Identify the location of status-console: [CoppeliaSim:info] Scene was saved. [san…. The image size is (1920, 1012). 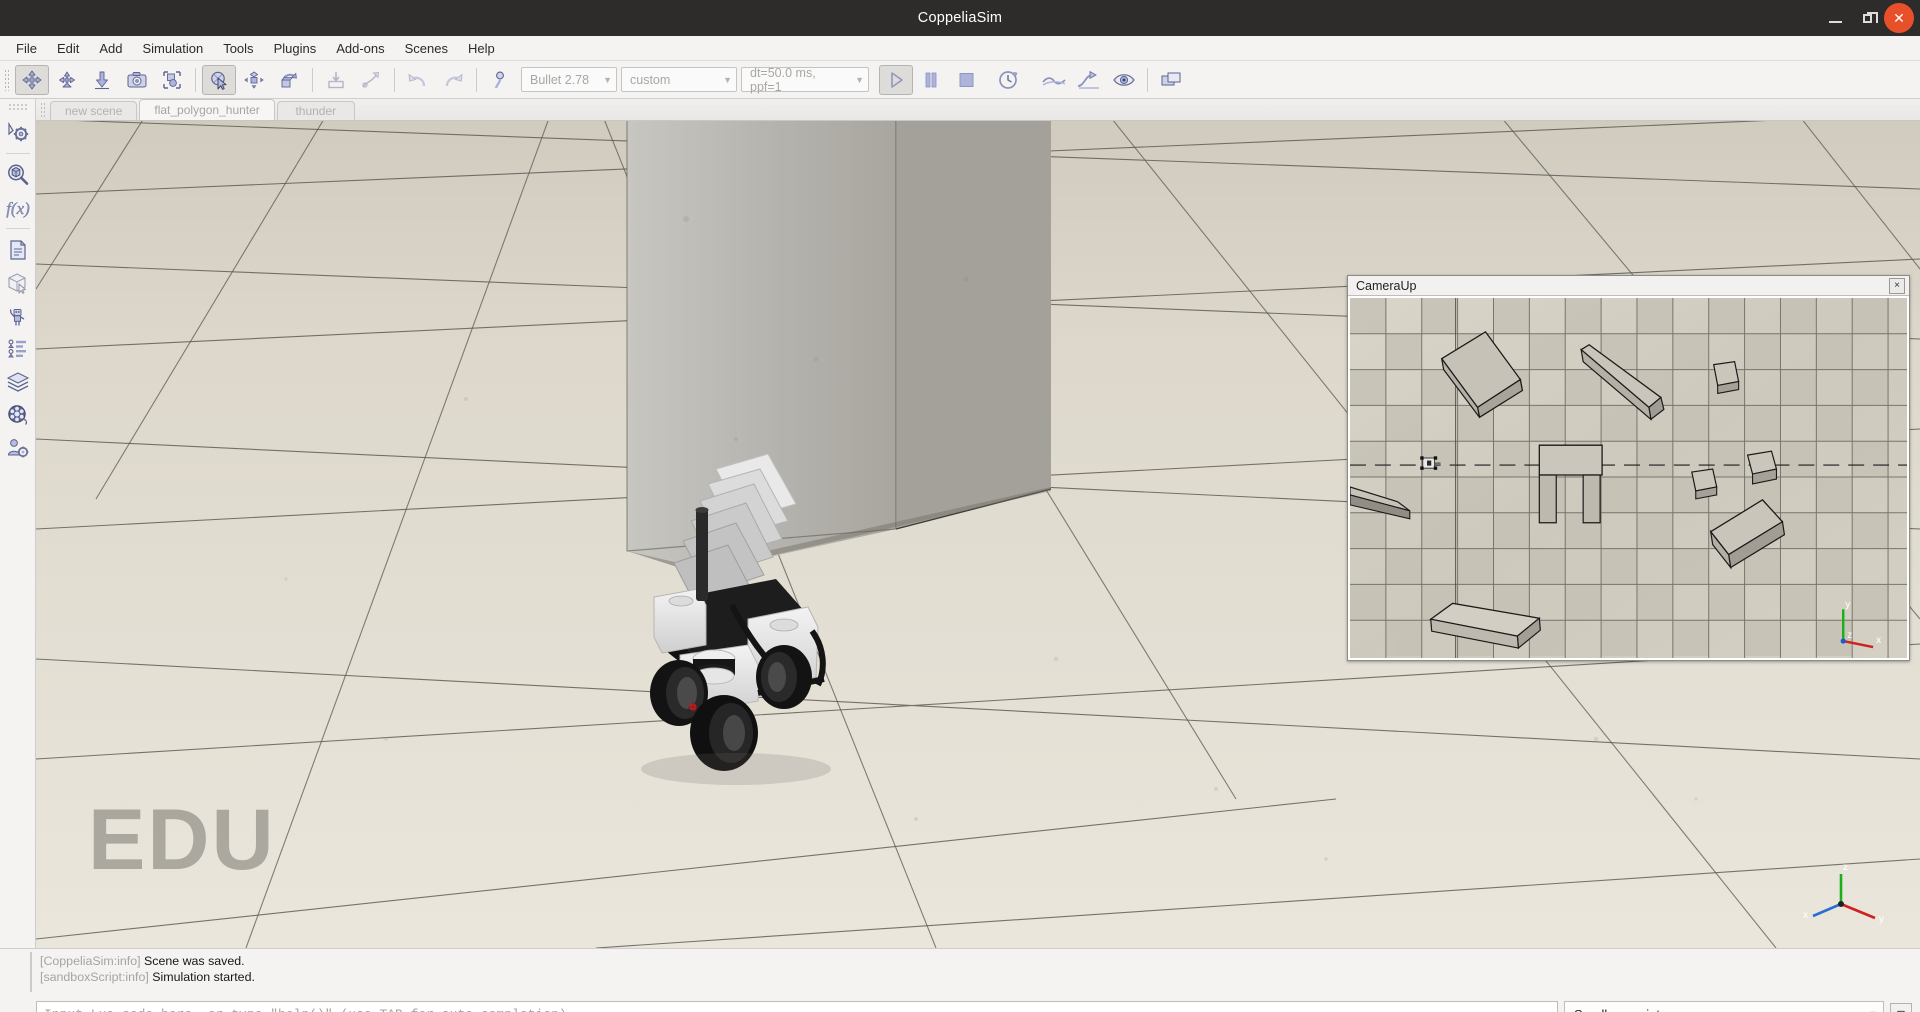
(960, 971).